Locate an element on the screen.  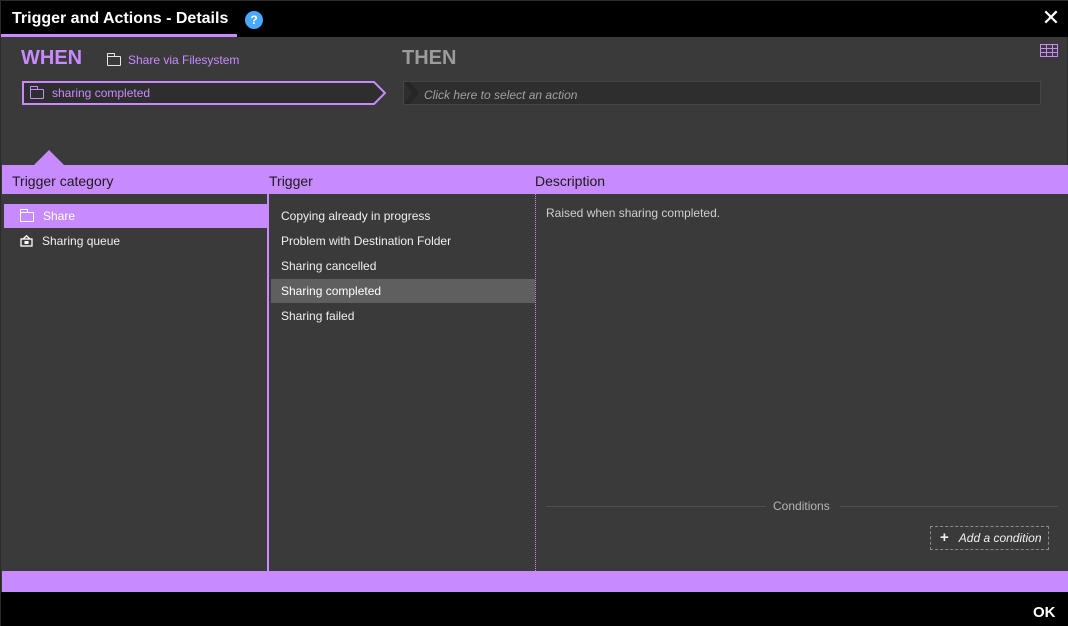
category-label: Sharing queue is located at coordinates (81, 241).